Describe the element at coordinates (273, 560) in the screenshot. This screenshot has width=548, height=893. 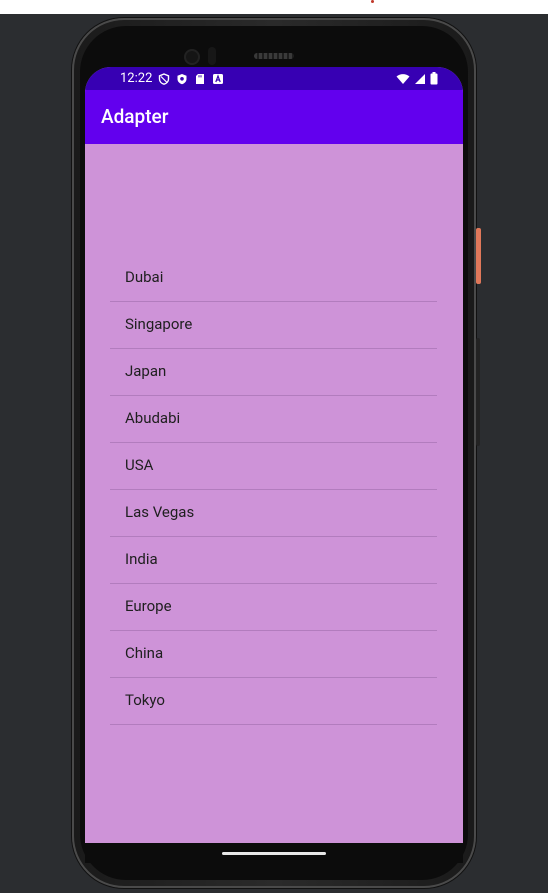
I see `list-item: India` at that location.